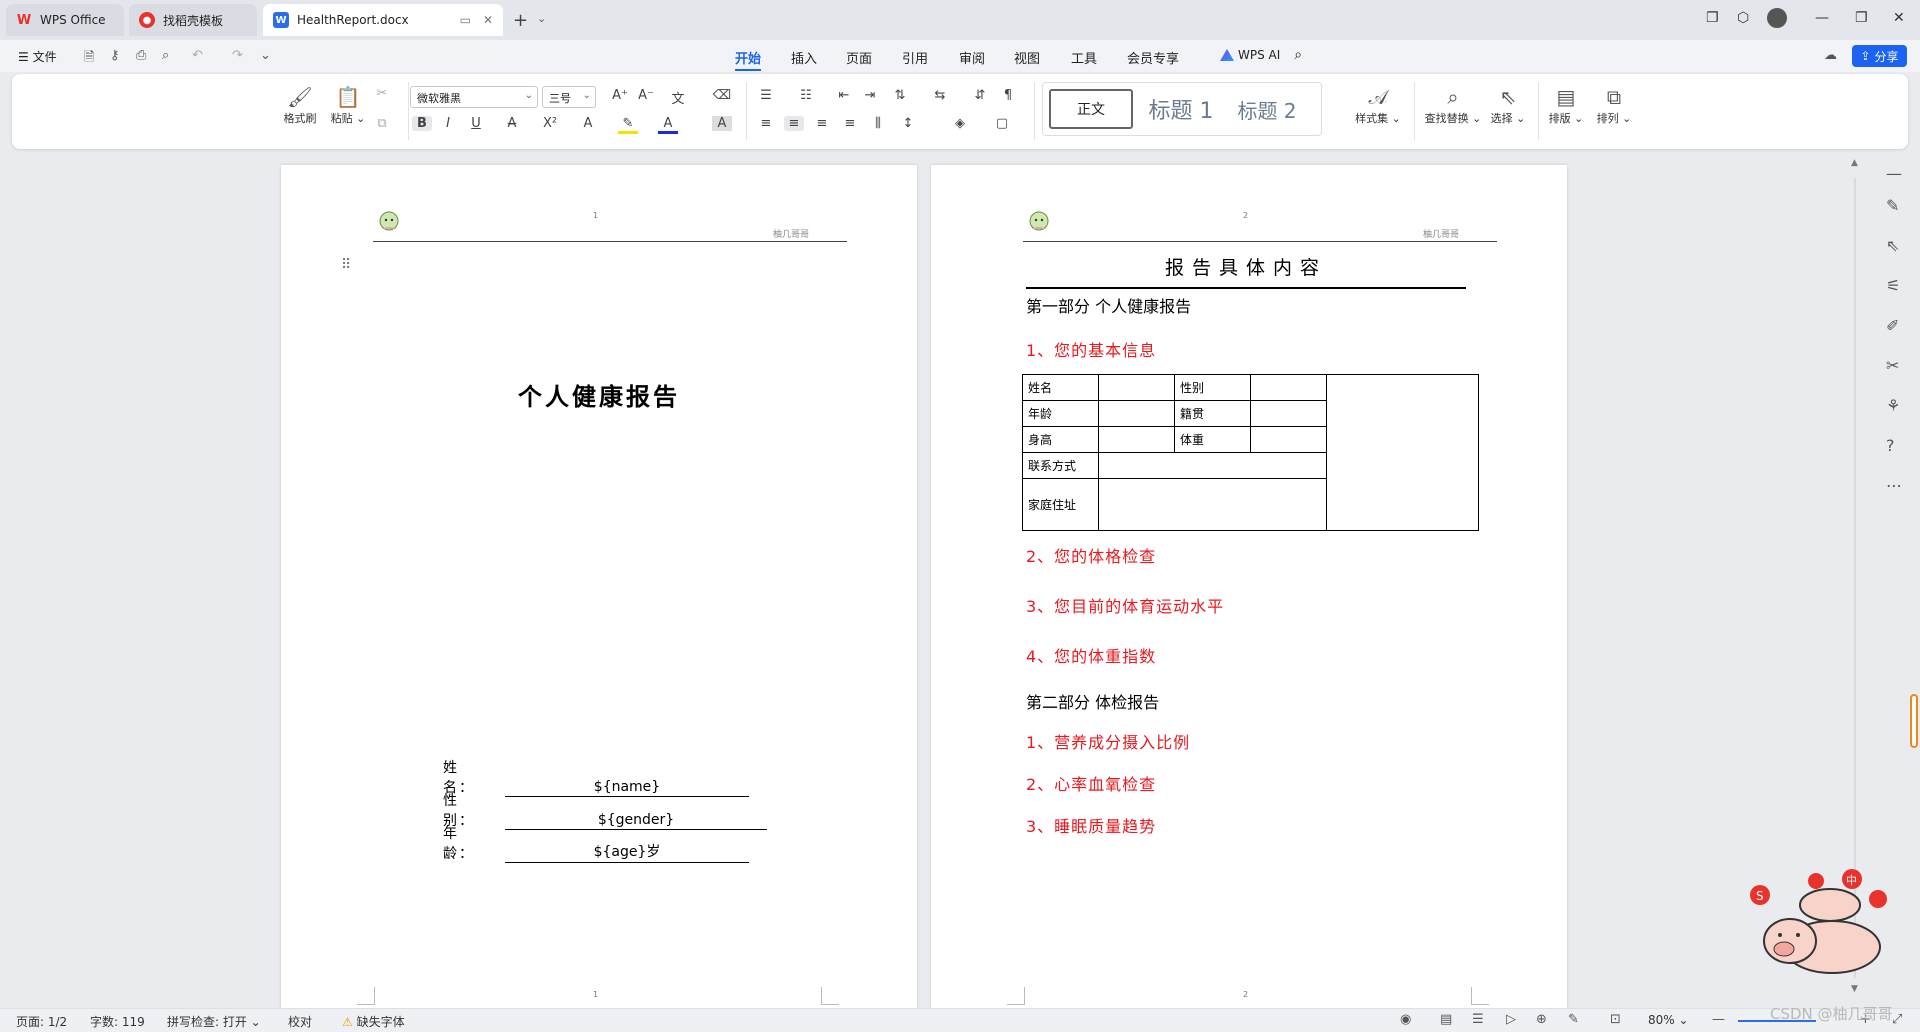 The height and width of the screenshot is (1032, 1920). What do you see at coordinates (141, 55) in the screenshot?
I see `print-icon: ⎙` at bounding box center [141, 55].